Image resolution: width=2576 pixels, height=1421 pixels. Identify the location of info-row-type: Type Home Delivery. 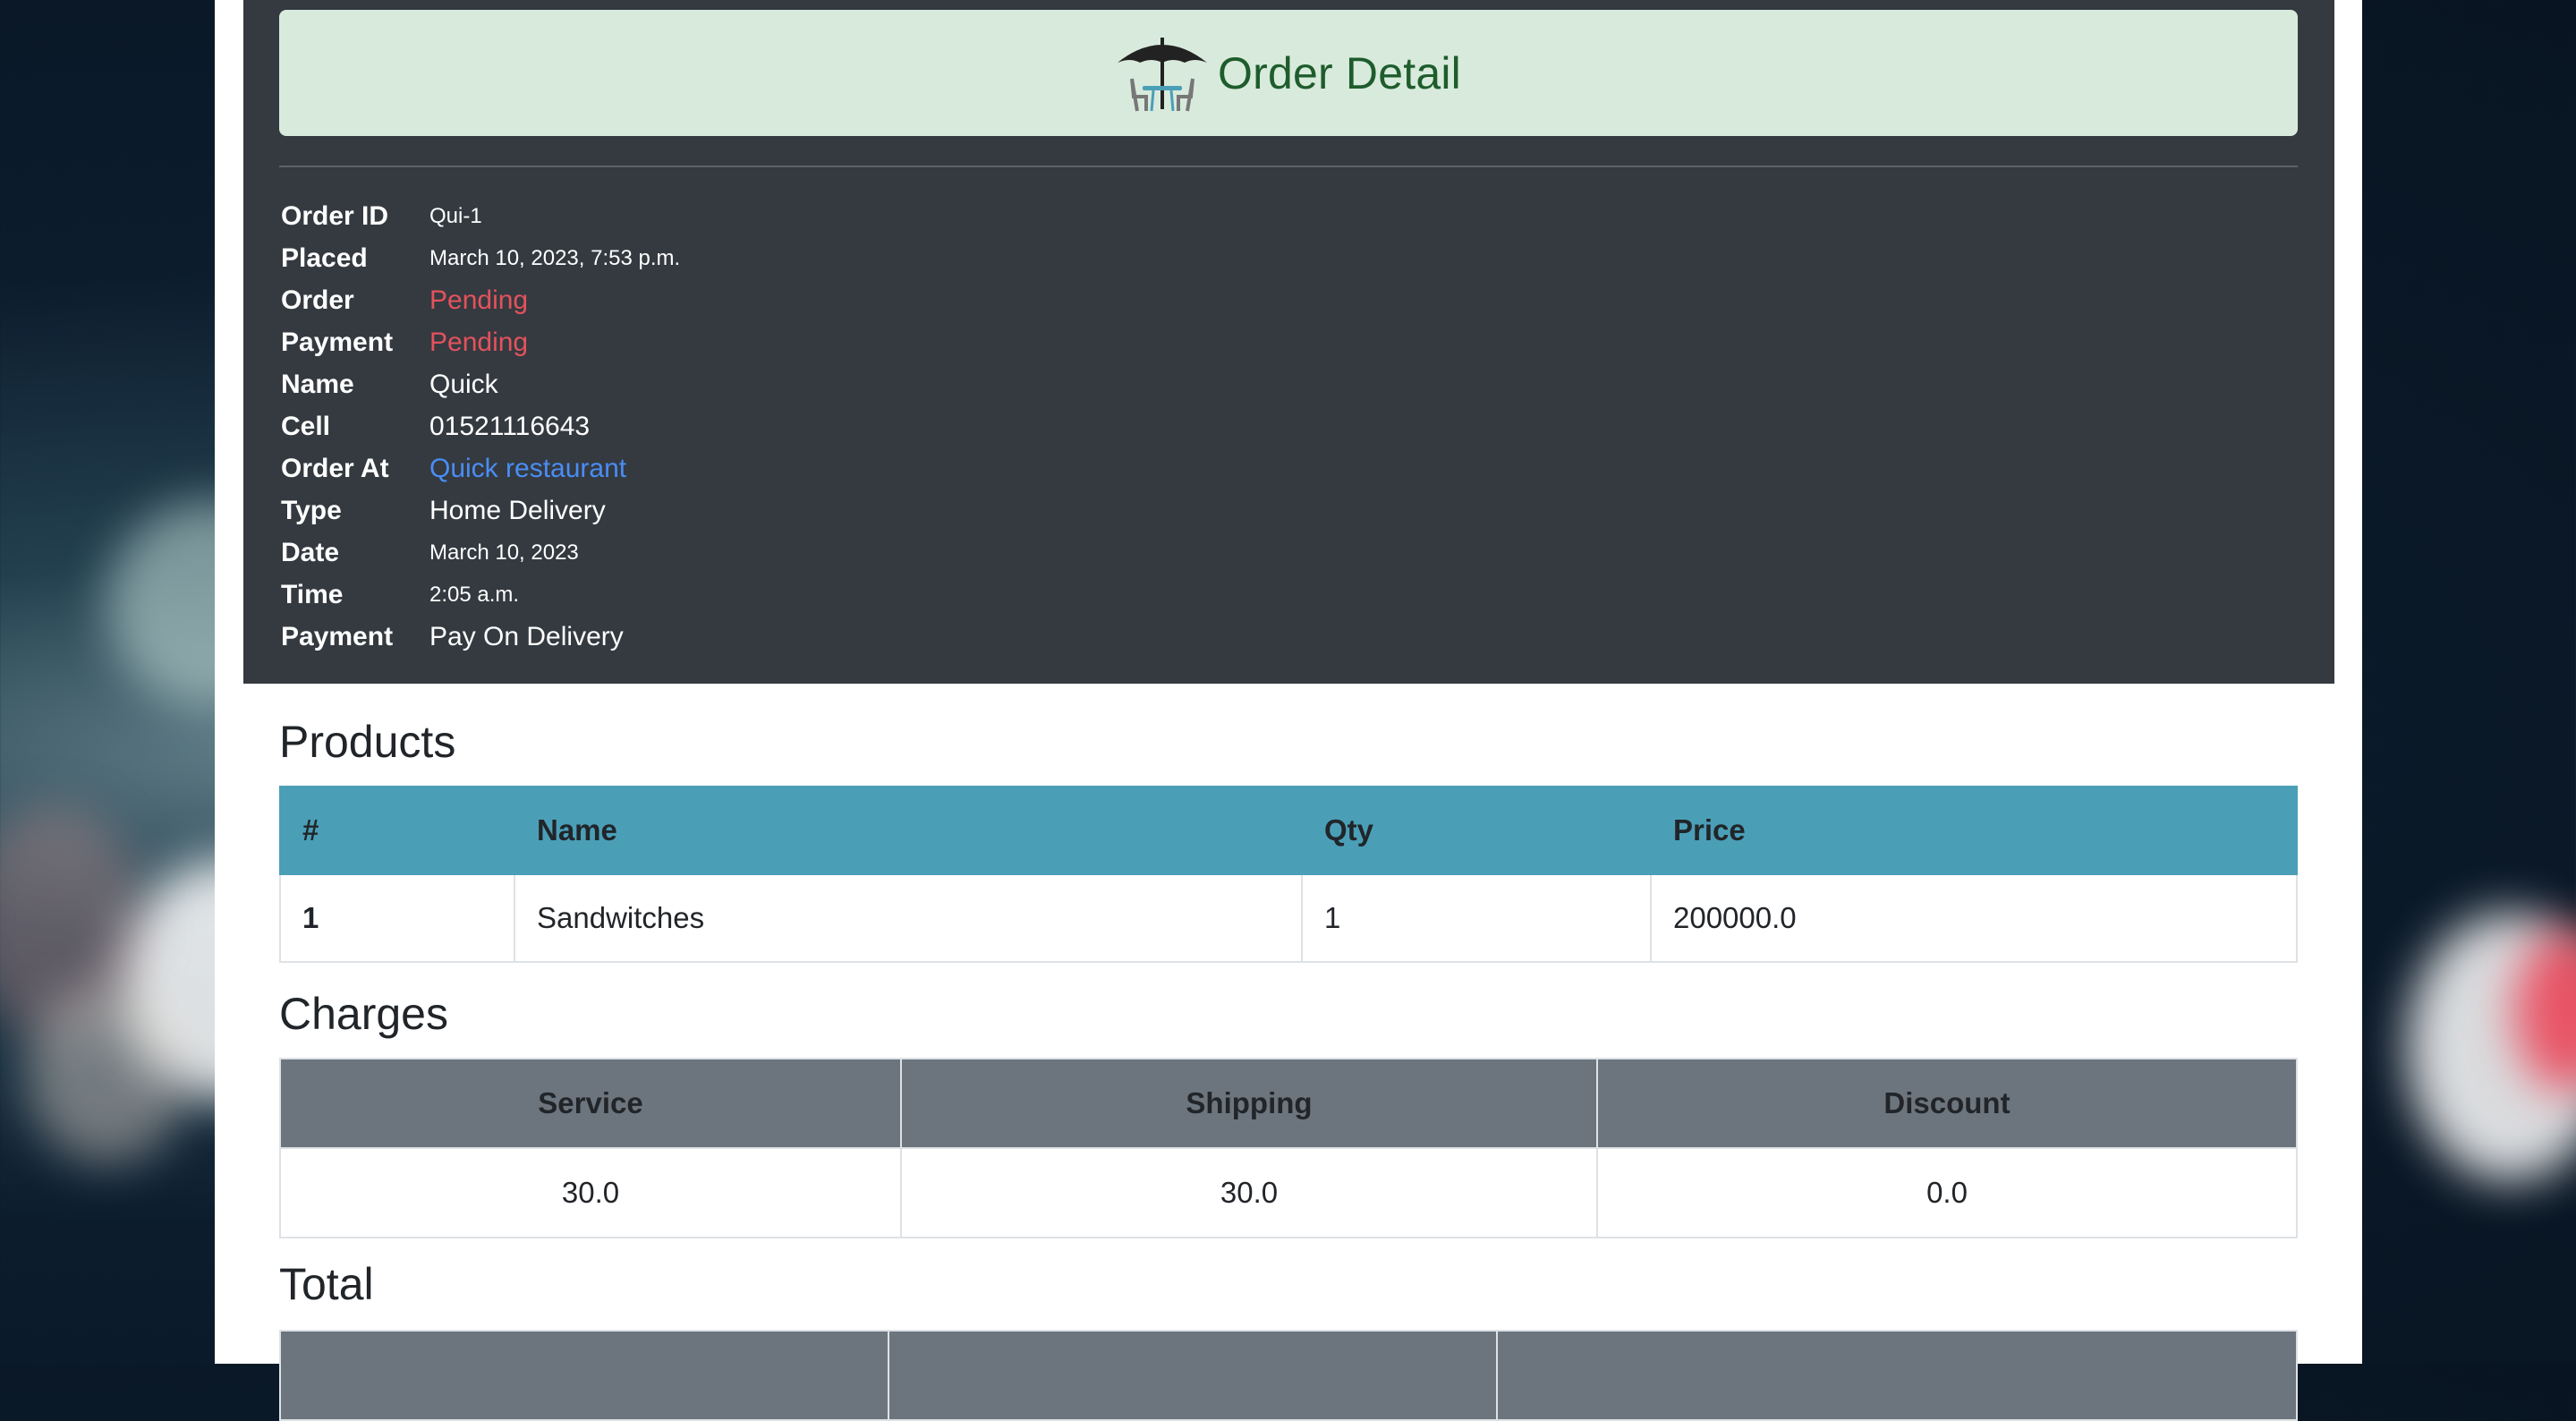
(480, 510).